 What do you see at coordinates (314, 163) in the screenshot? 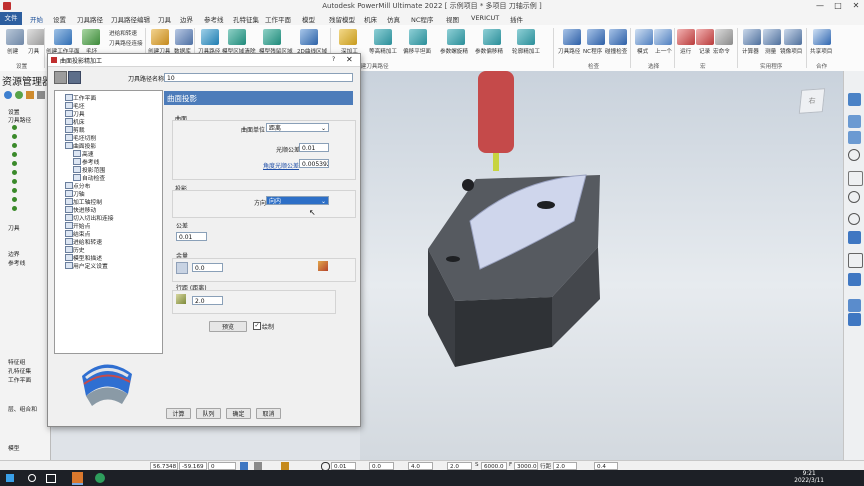
I see `angle-smoothing-tolerance-input: 0.005392` at bounding box center [314, 163].